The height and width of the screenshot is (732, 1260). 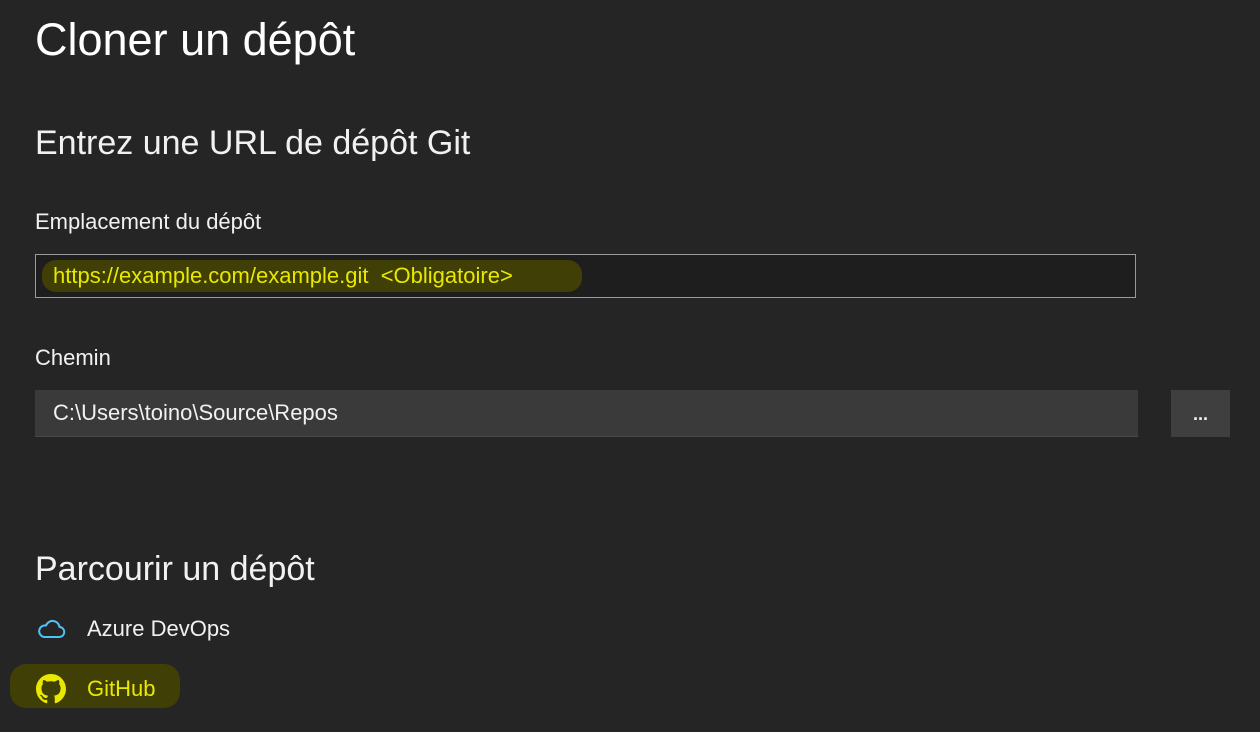 I want to click on repository-url-input, so click(x=585, y=276).